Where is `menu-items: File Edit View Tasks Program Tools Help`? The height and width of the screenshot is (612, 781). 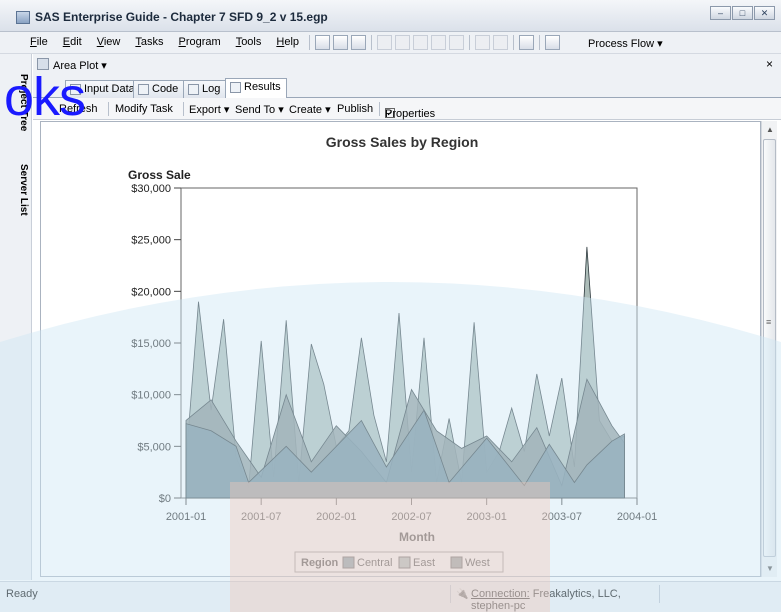 menu-items: File Edit View Tasks Program Tools Help is located at coordinates (164, 42).